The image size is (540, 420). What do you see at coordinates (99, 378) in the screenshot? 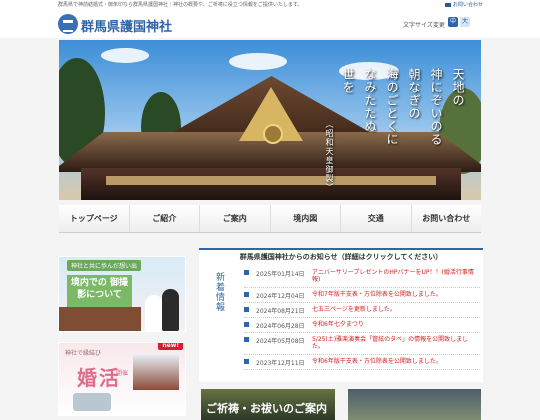
I see `banner-heading: 婚活` at bounding box center [99, 378].